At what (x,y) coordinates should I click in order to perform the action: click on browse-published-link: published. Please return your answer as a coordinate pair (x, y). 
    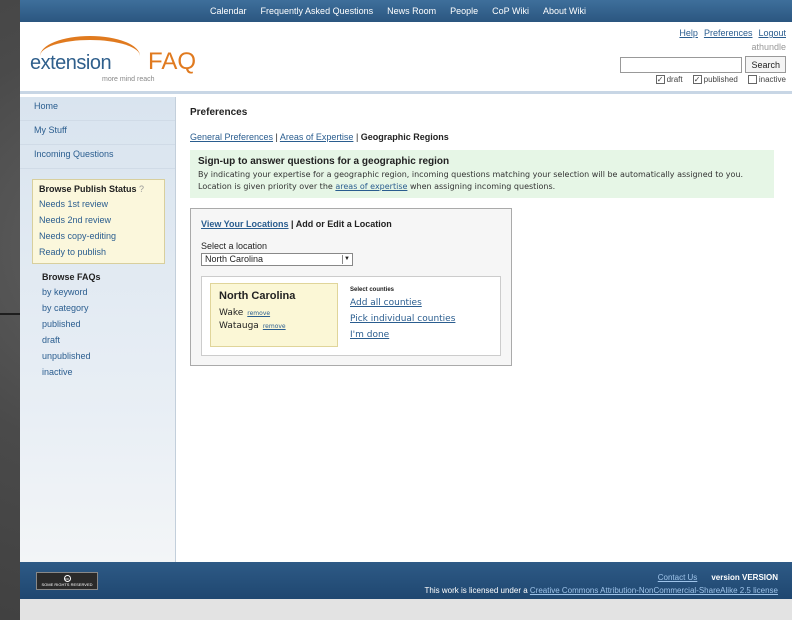
    Looking at the image, I should click on (108, 324).